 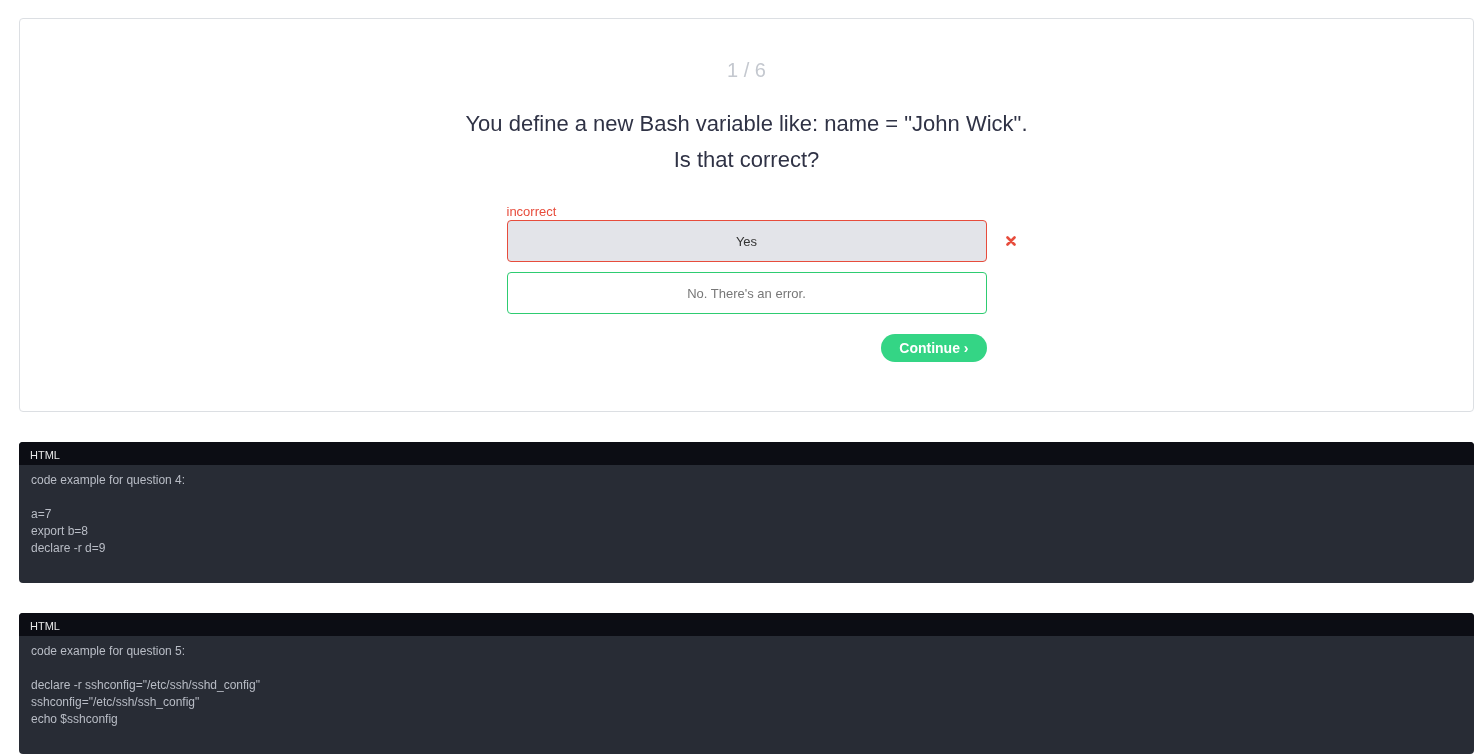 What do you see at coordinates (75, 719) in the screenshot?
I see `code-line: echo $sshconfig` at bounding box center [75, 719].